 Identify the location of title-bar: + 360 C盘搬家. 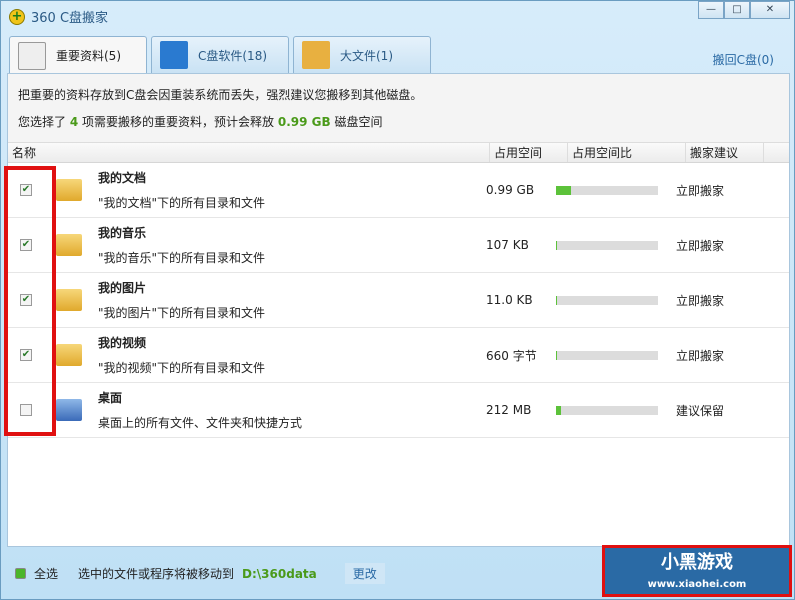
(58, 16).